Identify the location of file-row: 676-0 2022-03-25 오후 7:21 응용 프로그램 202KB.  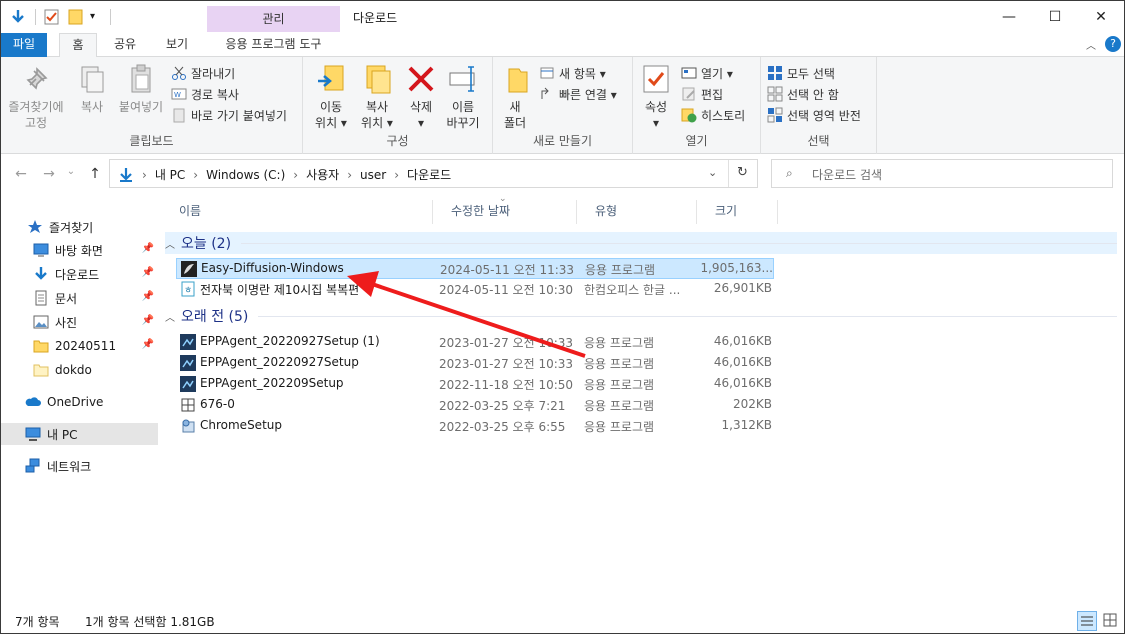
(475, 405).